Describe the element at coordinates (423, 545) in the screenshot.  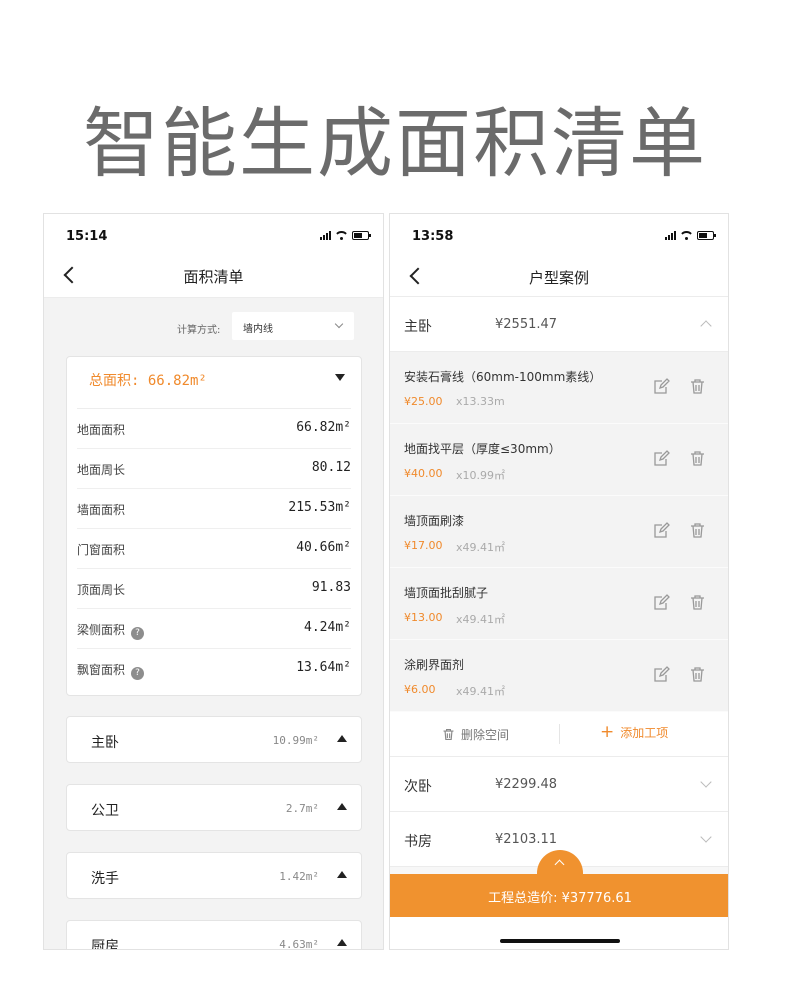
I see `work-item-price: ¥17.00` at that location.